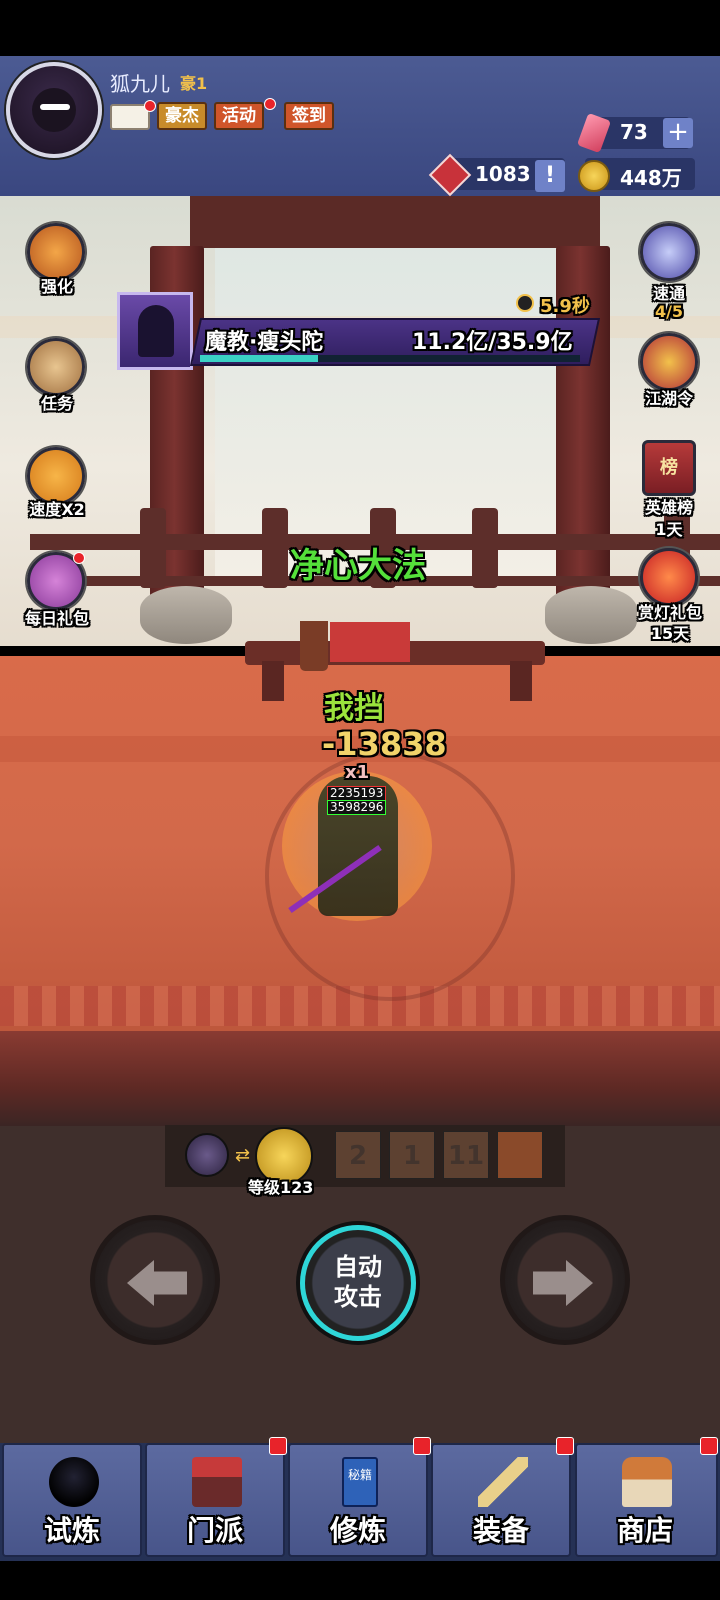 The width and height of the screenshot is (720, 1600). I want to click on jianghu-label: 江湖令, so click(669, 397).